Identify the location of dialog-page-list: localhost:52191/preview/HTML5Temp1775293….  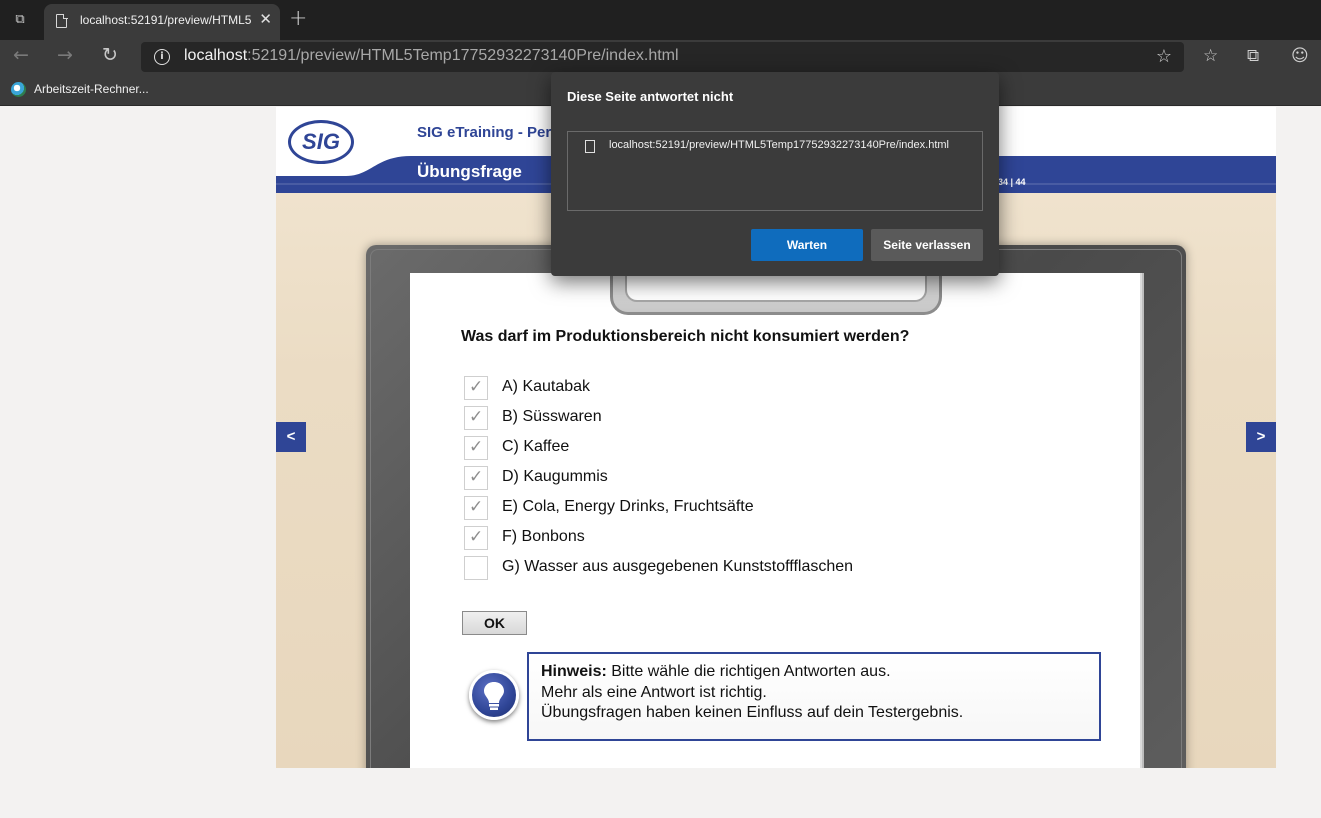
(775, 171).